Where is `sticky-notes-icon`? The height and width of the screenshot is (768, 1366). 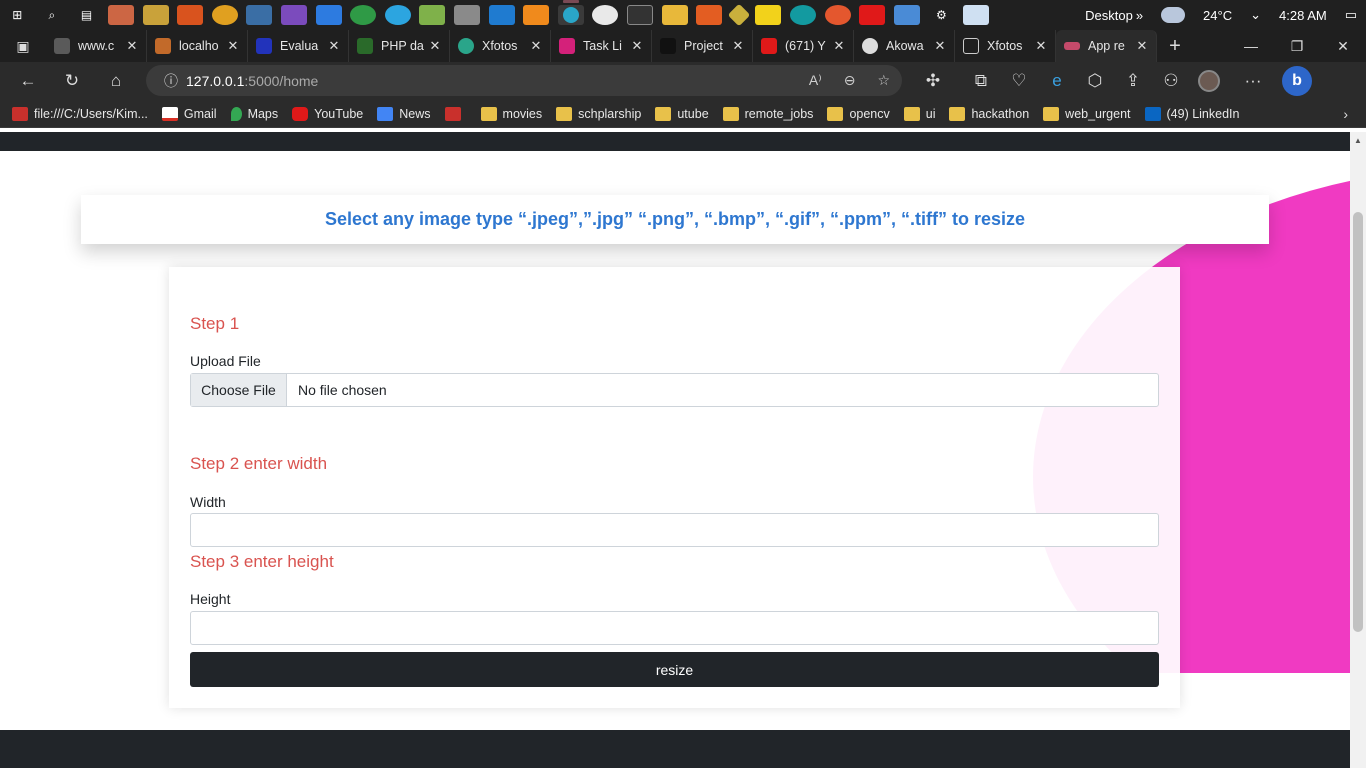 sticky-notes-icon is located at coordinates (768, 15).